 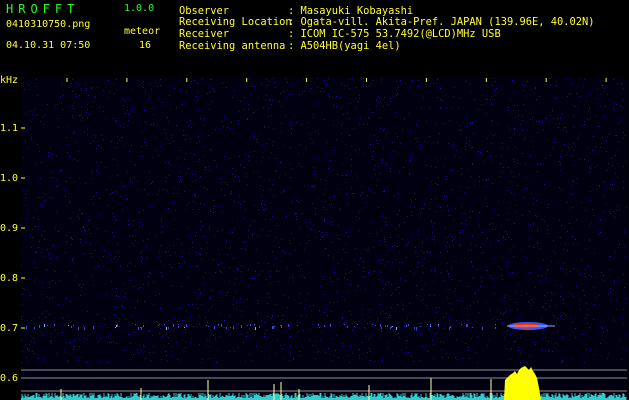 What do you see at coordinates (9, 328) in the screenshot?
I see `freq-tick: 0.7` at bounding box center [9, 328].